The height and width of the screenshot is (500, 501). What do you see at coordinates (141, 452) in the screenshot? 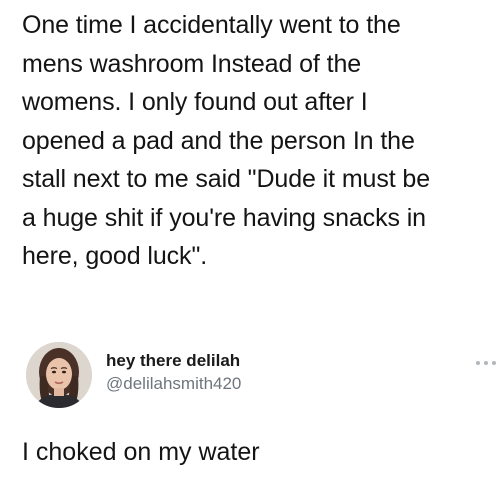
I see `reply-text: I choked on my water` at bounding box center [141, 452].